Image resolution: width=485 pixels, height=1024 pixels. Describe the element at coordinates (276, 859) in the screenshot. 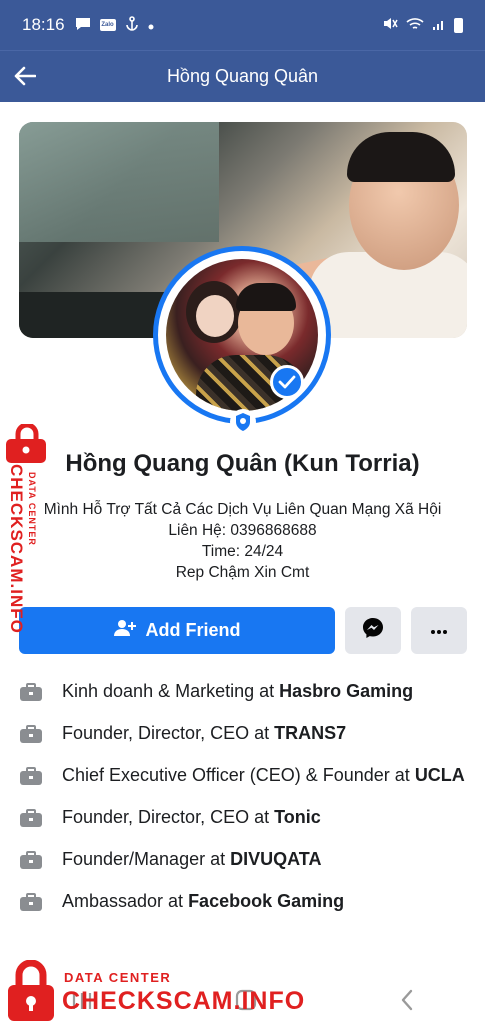

I see `work-org: DIVUQATA` at that location.